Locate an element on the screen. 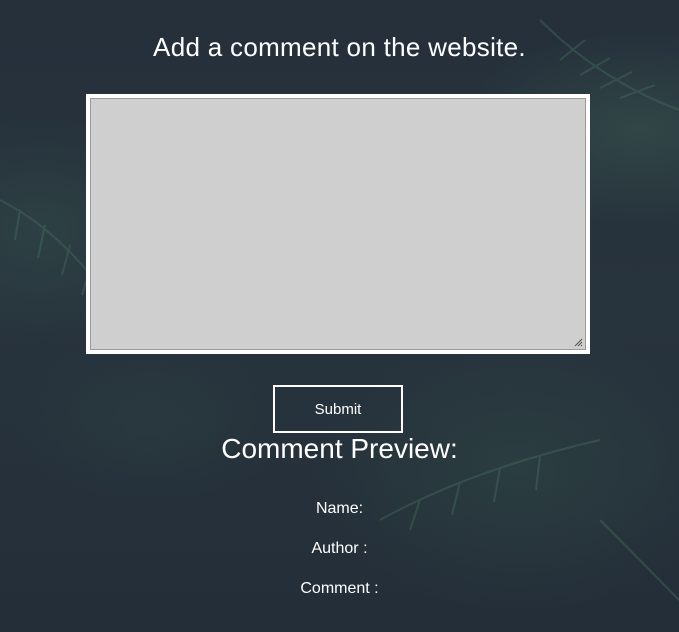 The height and width of the screenshot is (632, 679). comment-preview-heading: Comment Preview: is located at coordinates (339, 448).